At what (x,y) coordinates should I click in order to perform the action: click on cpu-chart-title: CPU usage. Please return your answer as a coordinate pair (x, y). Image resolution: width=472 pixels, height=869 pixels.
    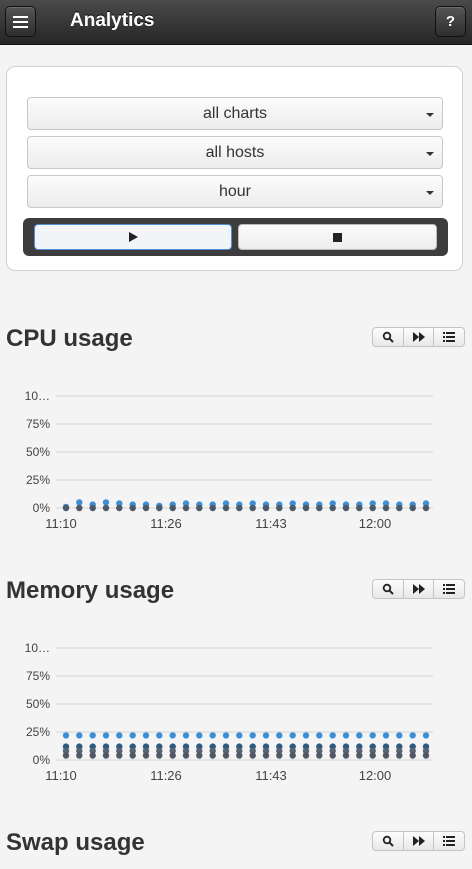
    Looking at the image, I should click on (69, 338).